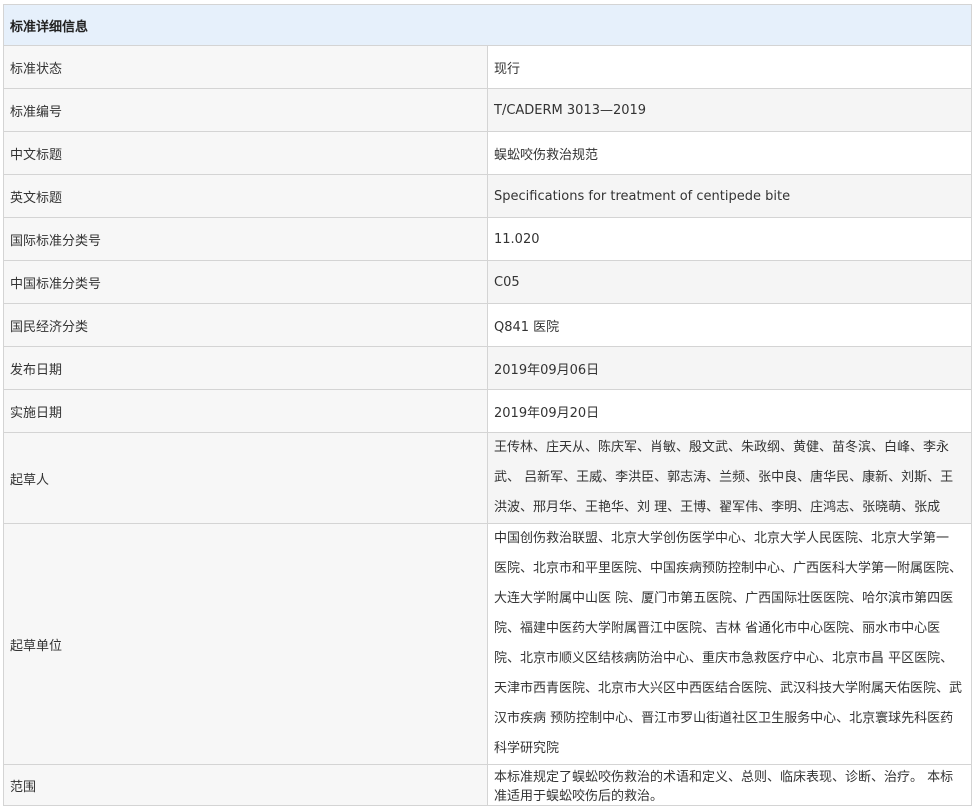 The height and width of the screenshot is (806, 975). Describe the element at coordinates (729, 110) in the screenshot. I see `value-standard-number: T/CADERM 3013—2019` at that location.